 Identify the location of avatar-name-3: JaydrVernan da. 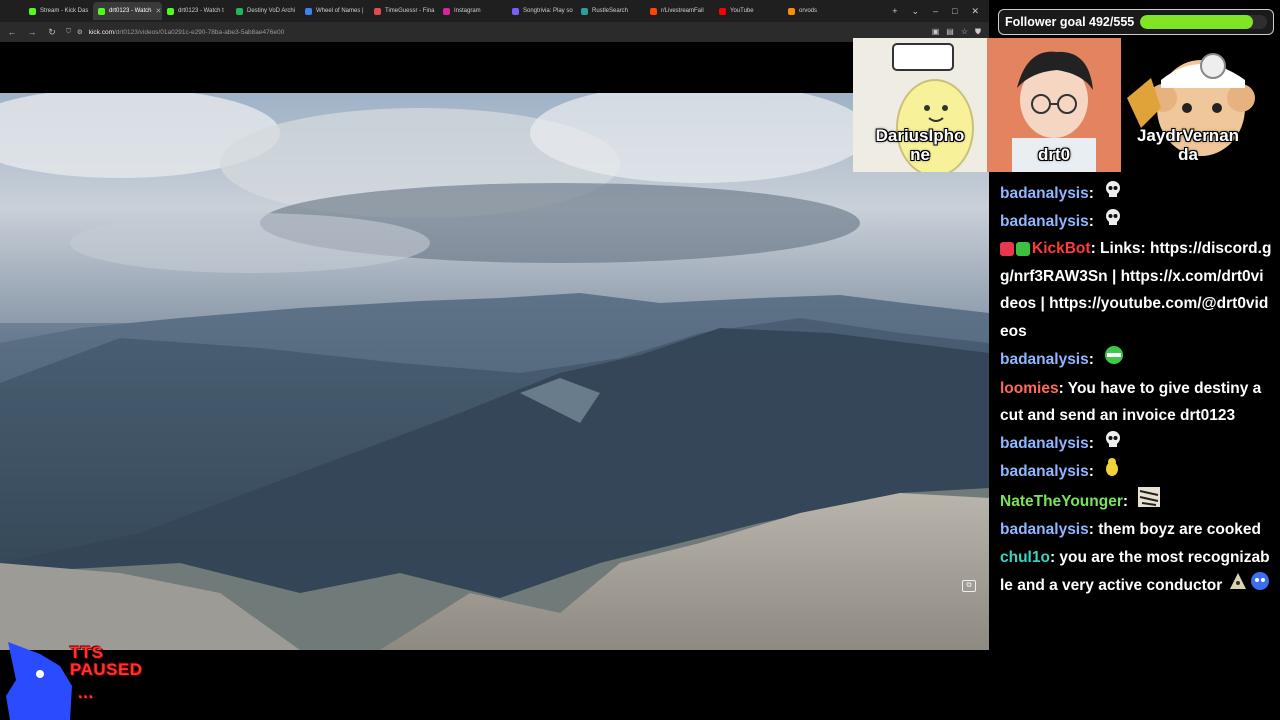
(1188, 145).